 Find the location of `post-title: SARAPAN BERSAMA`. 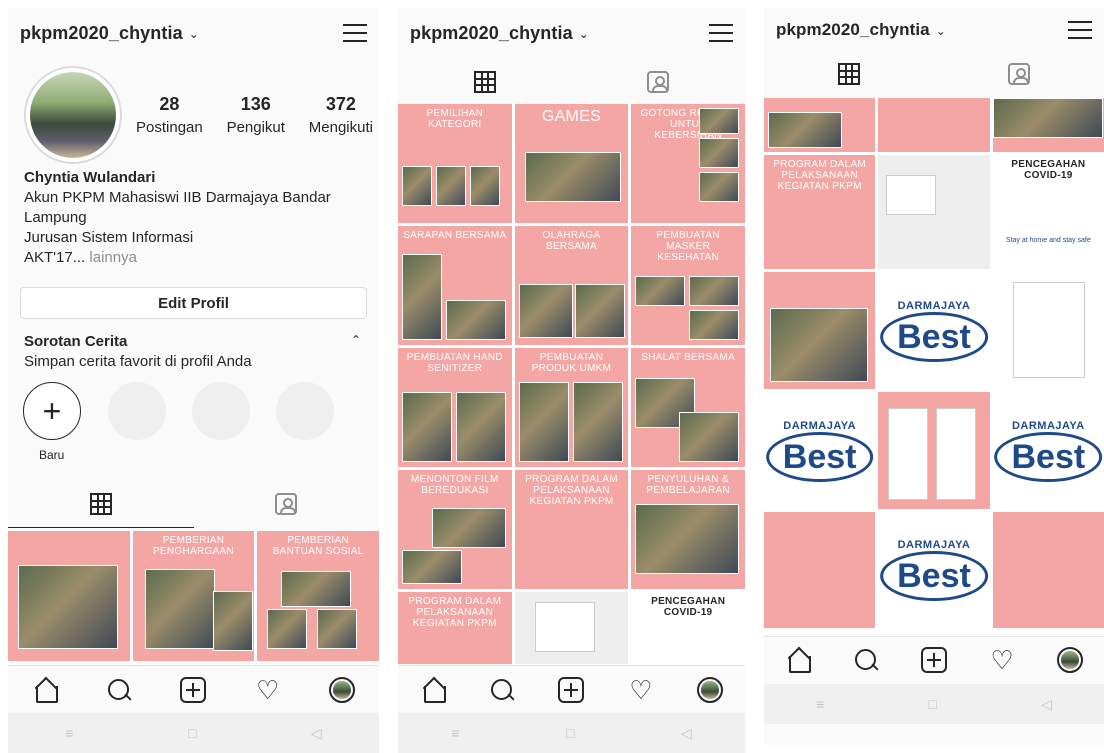

post-title: SARAPAN BERSAMA is located at coordinates (455, 235).